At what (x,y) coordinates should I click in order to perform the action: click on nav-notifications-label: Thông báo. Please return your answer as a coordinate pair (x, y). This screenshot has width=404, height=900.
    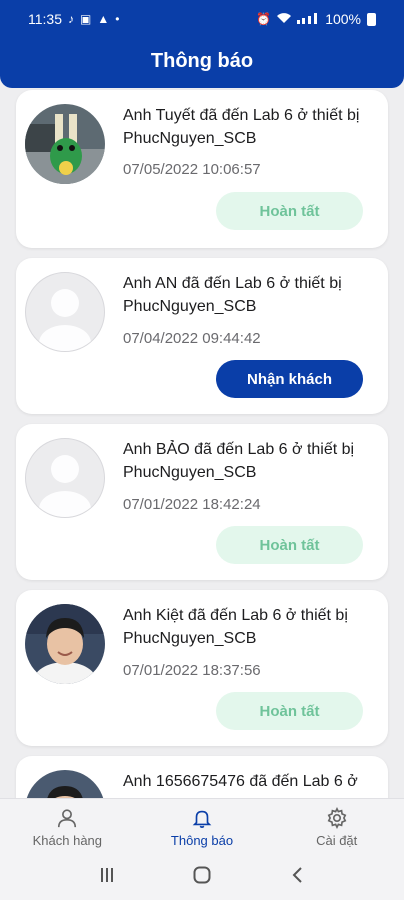
    Looking at the image, I should click on (202, 840).